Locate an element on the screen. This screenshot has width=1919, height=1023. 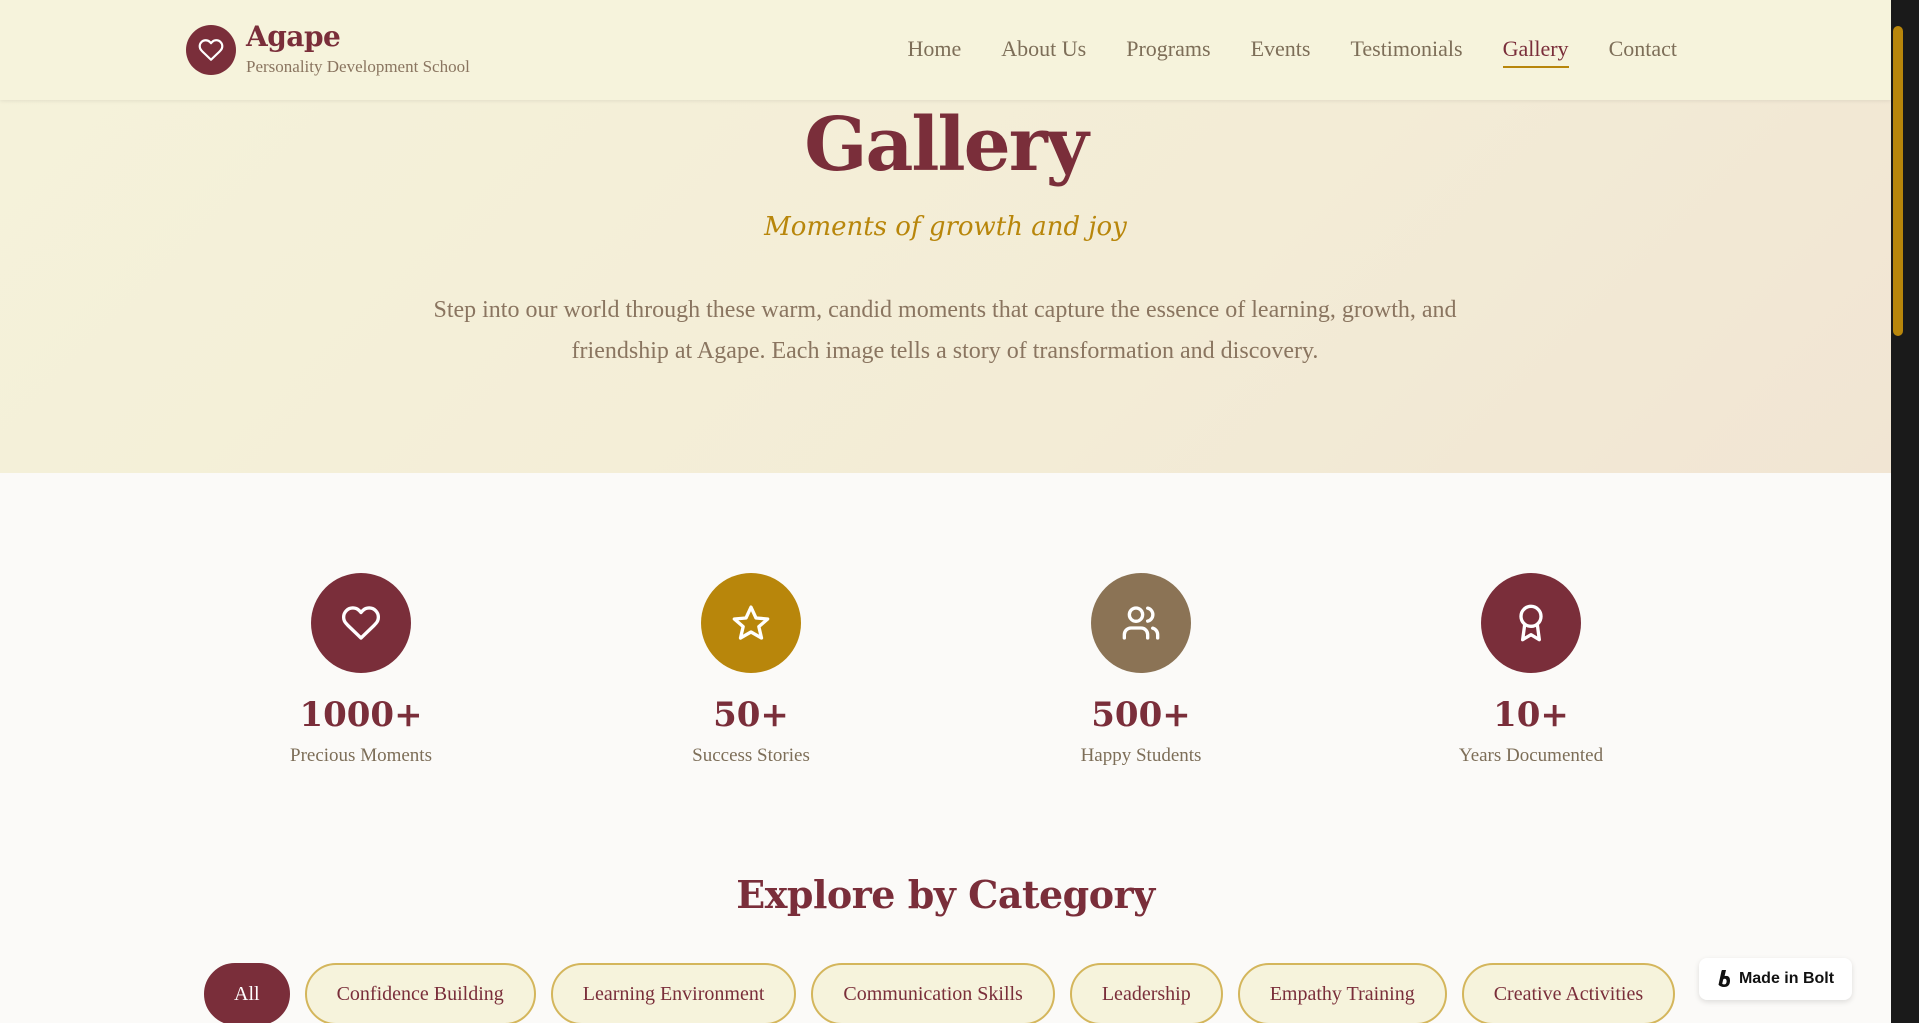
award-icon is located at coordinates (1531, 623).